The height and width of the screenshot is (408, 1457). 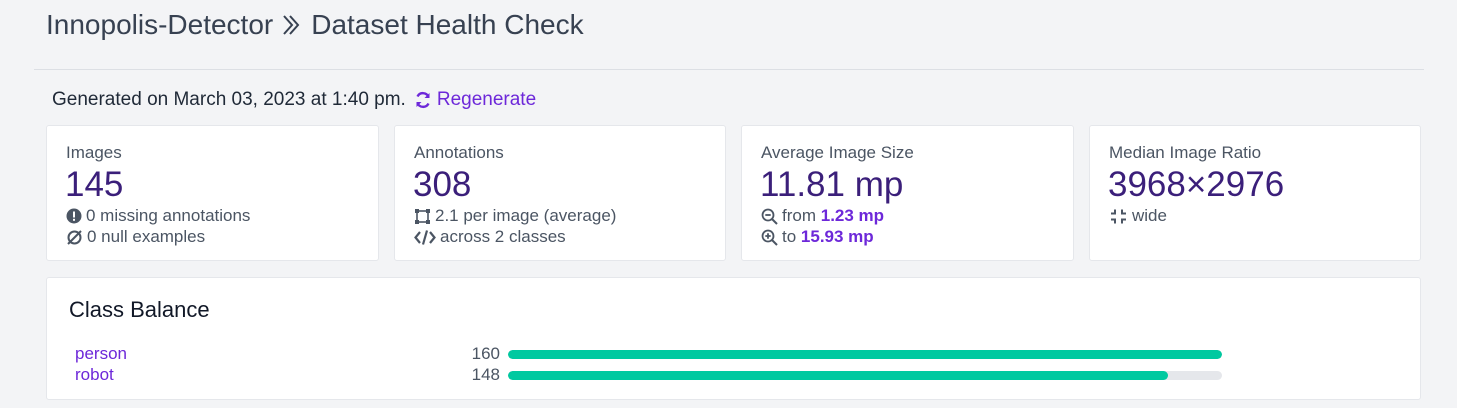 I want to click on class-name-robot: robot, so click(x=94, y=375).